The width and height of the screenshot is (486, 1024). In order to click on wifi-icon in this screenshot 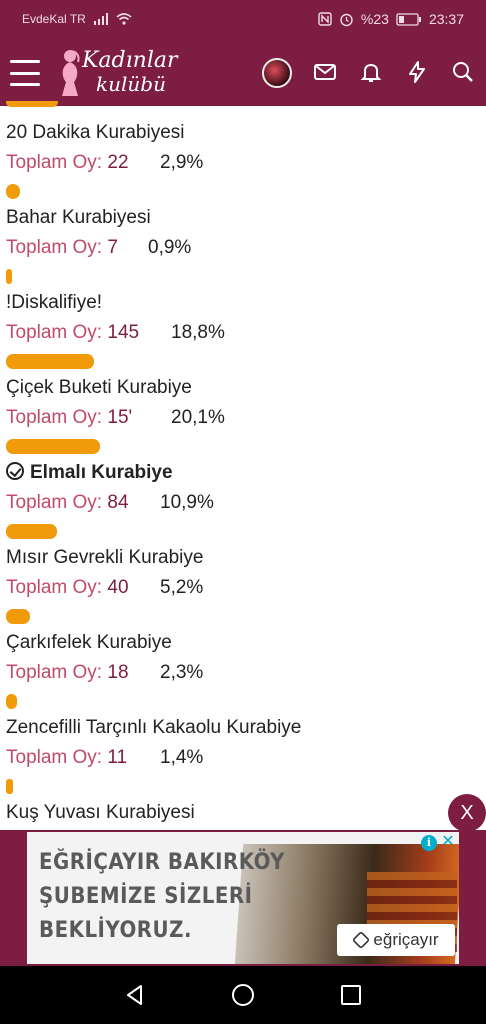, I will do `click(124, 19)`.